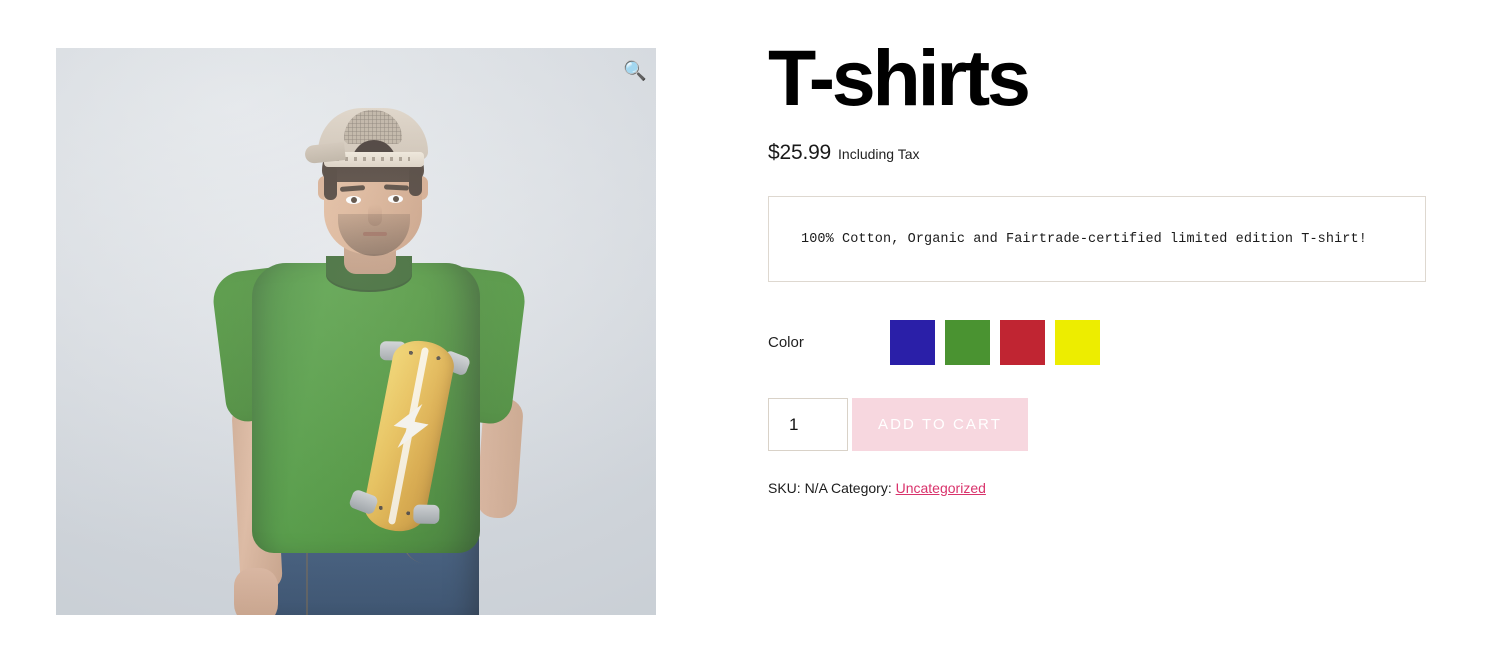 The image size is (1497, 671). Describe the element at coordinates (941, 488) in the screenshot. I see `category-link: Uncategorized` at that location.